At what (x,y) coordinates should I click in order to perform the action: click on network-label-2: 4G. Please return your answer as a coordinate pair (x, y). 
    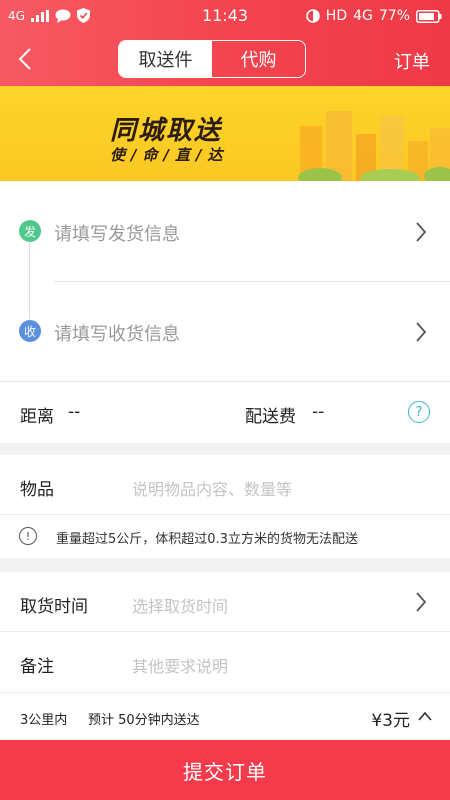
    Looking at the image, I should click on (363, 16).